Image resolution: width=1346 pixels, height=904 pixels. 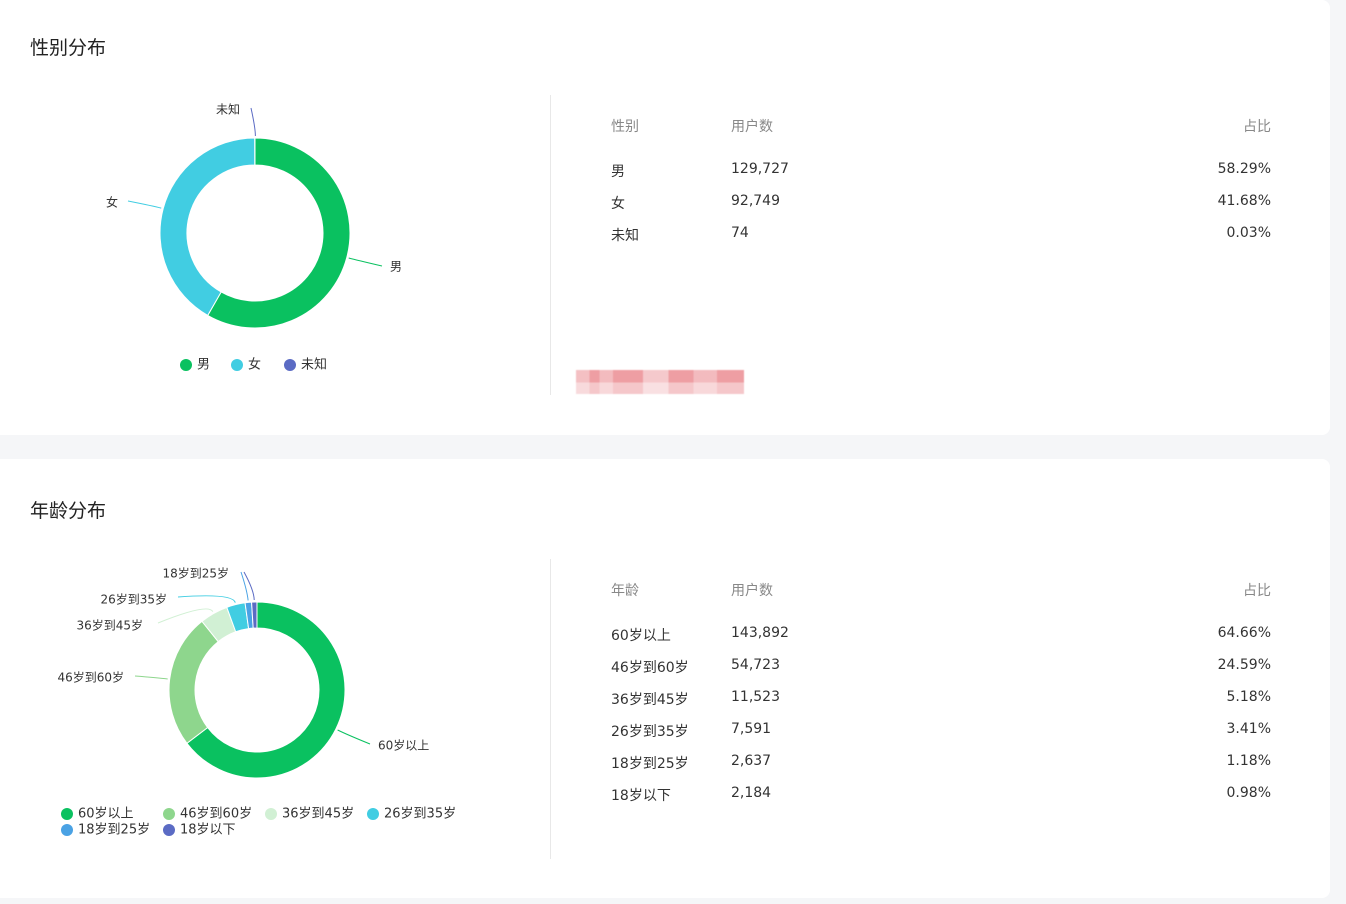 What do you see at coordinates (254, 365) in the screenshot?
I see `legend-label: 女` at bounding box center [254, 365].